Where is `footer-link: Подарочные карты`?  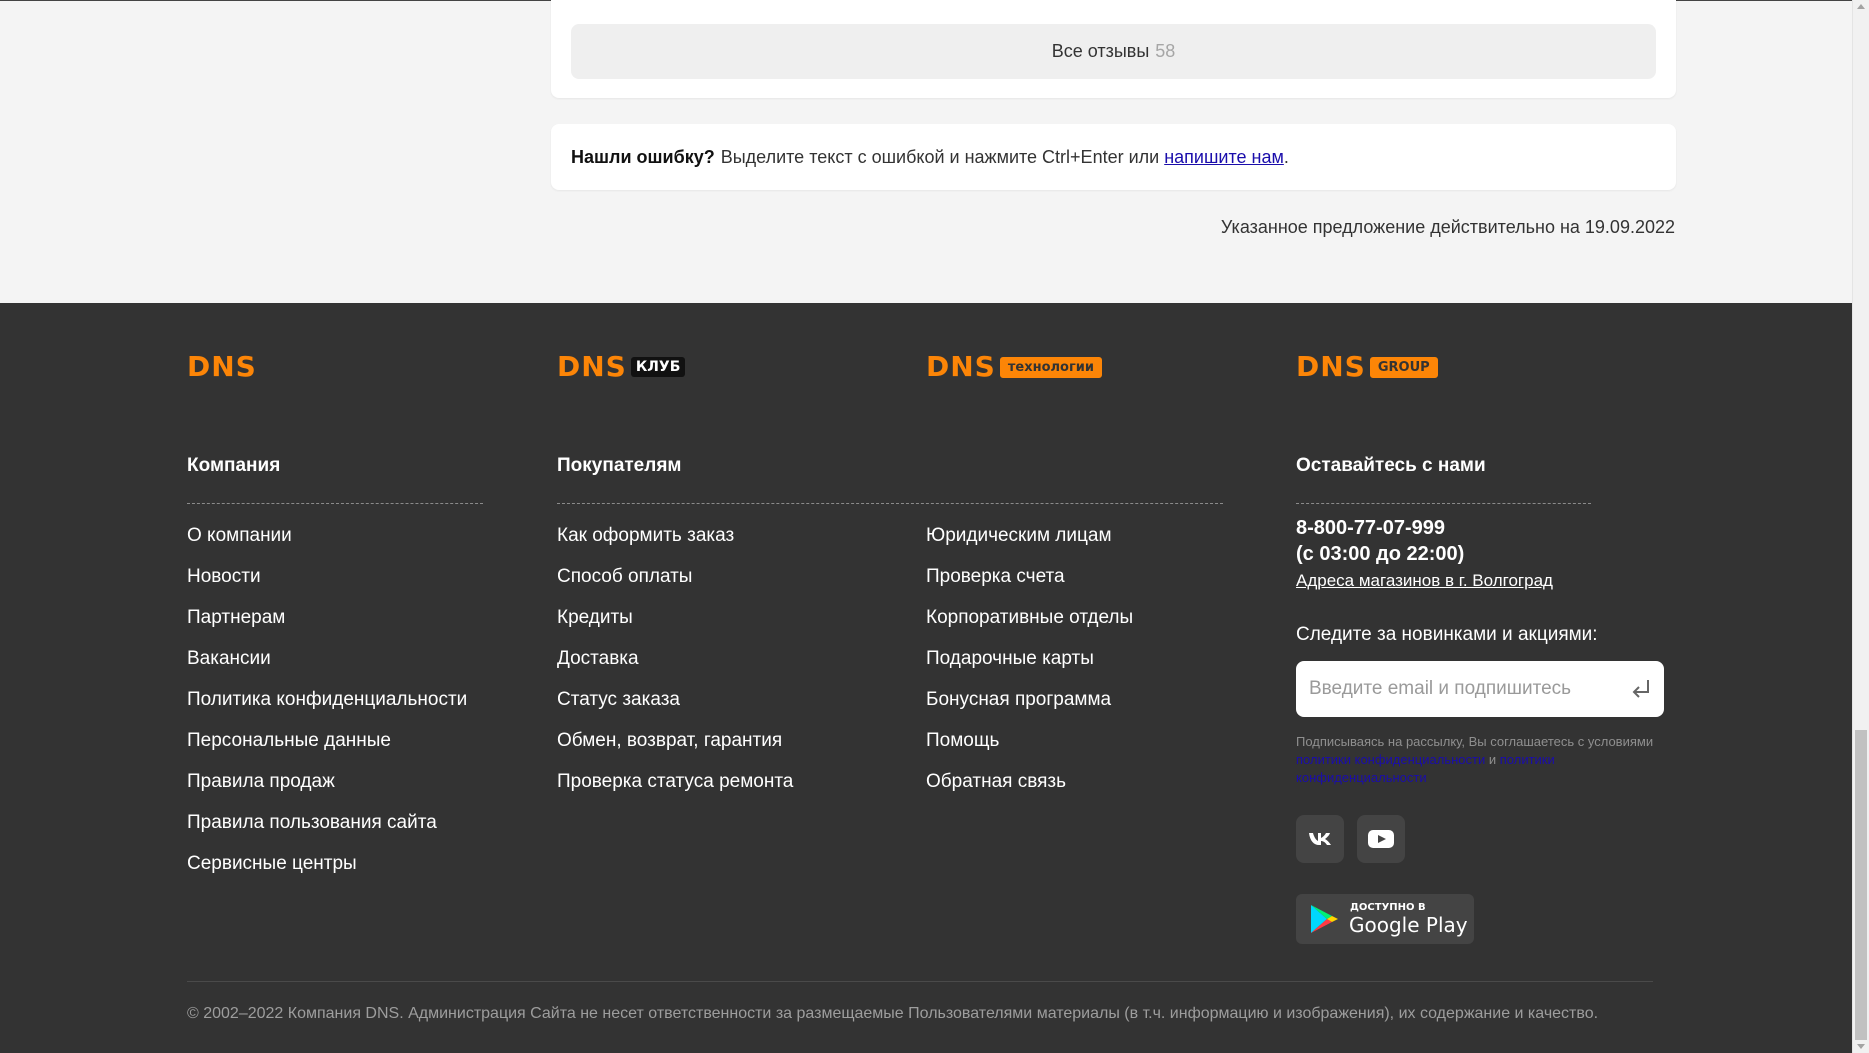
footer-link: Подарочные карты is located at coordinates (1029, 658).